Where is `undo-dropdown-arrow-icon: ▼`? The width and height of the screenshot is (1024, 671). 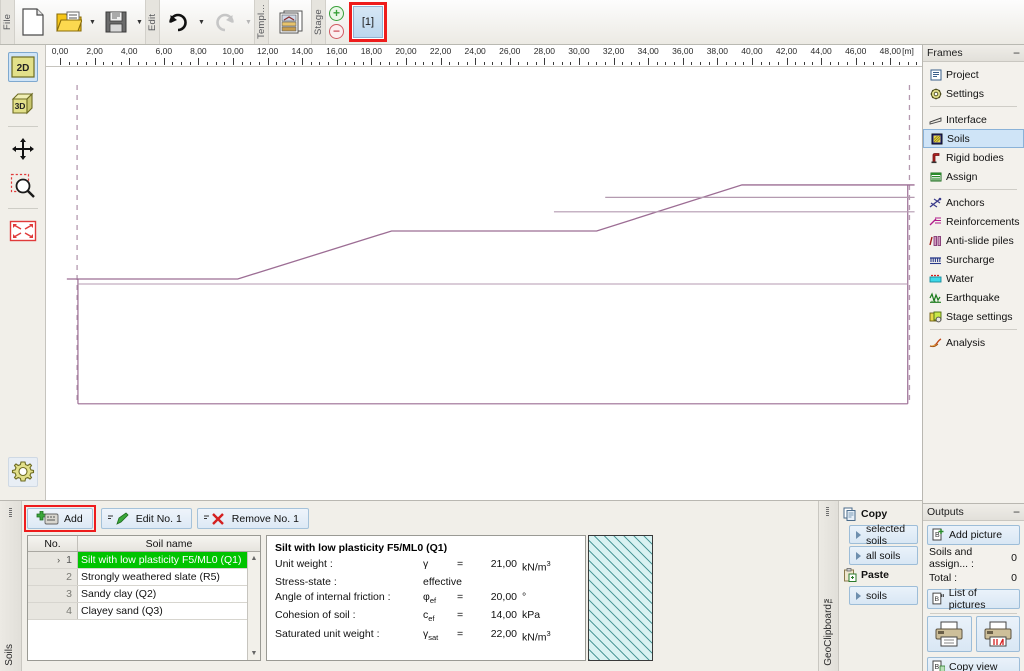 undo-dropdown-arrow-icon: ▼ is located at coordinates (201, 22).